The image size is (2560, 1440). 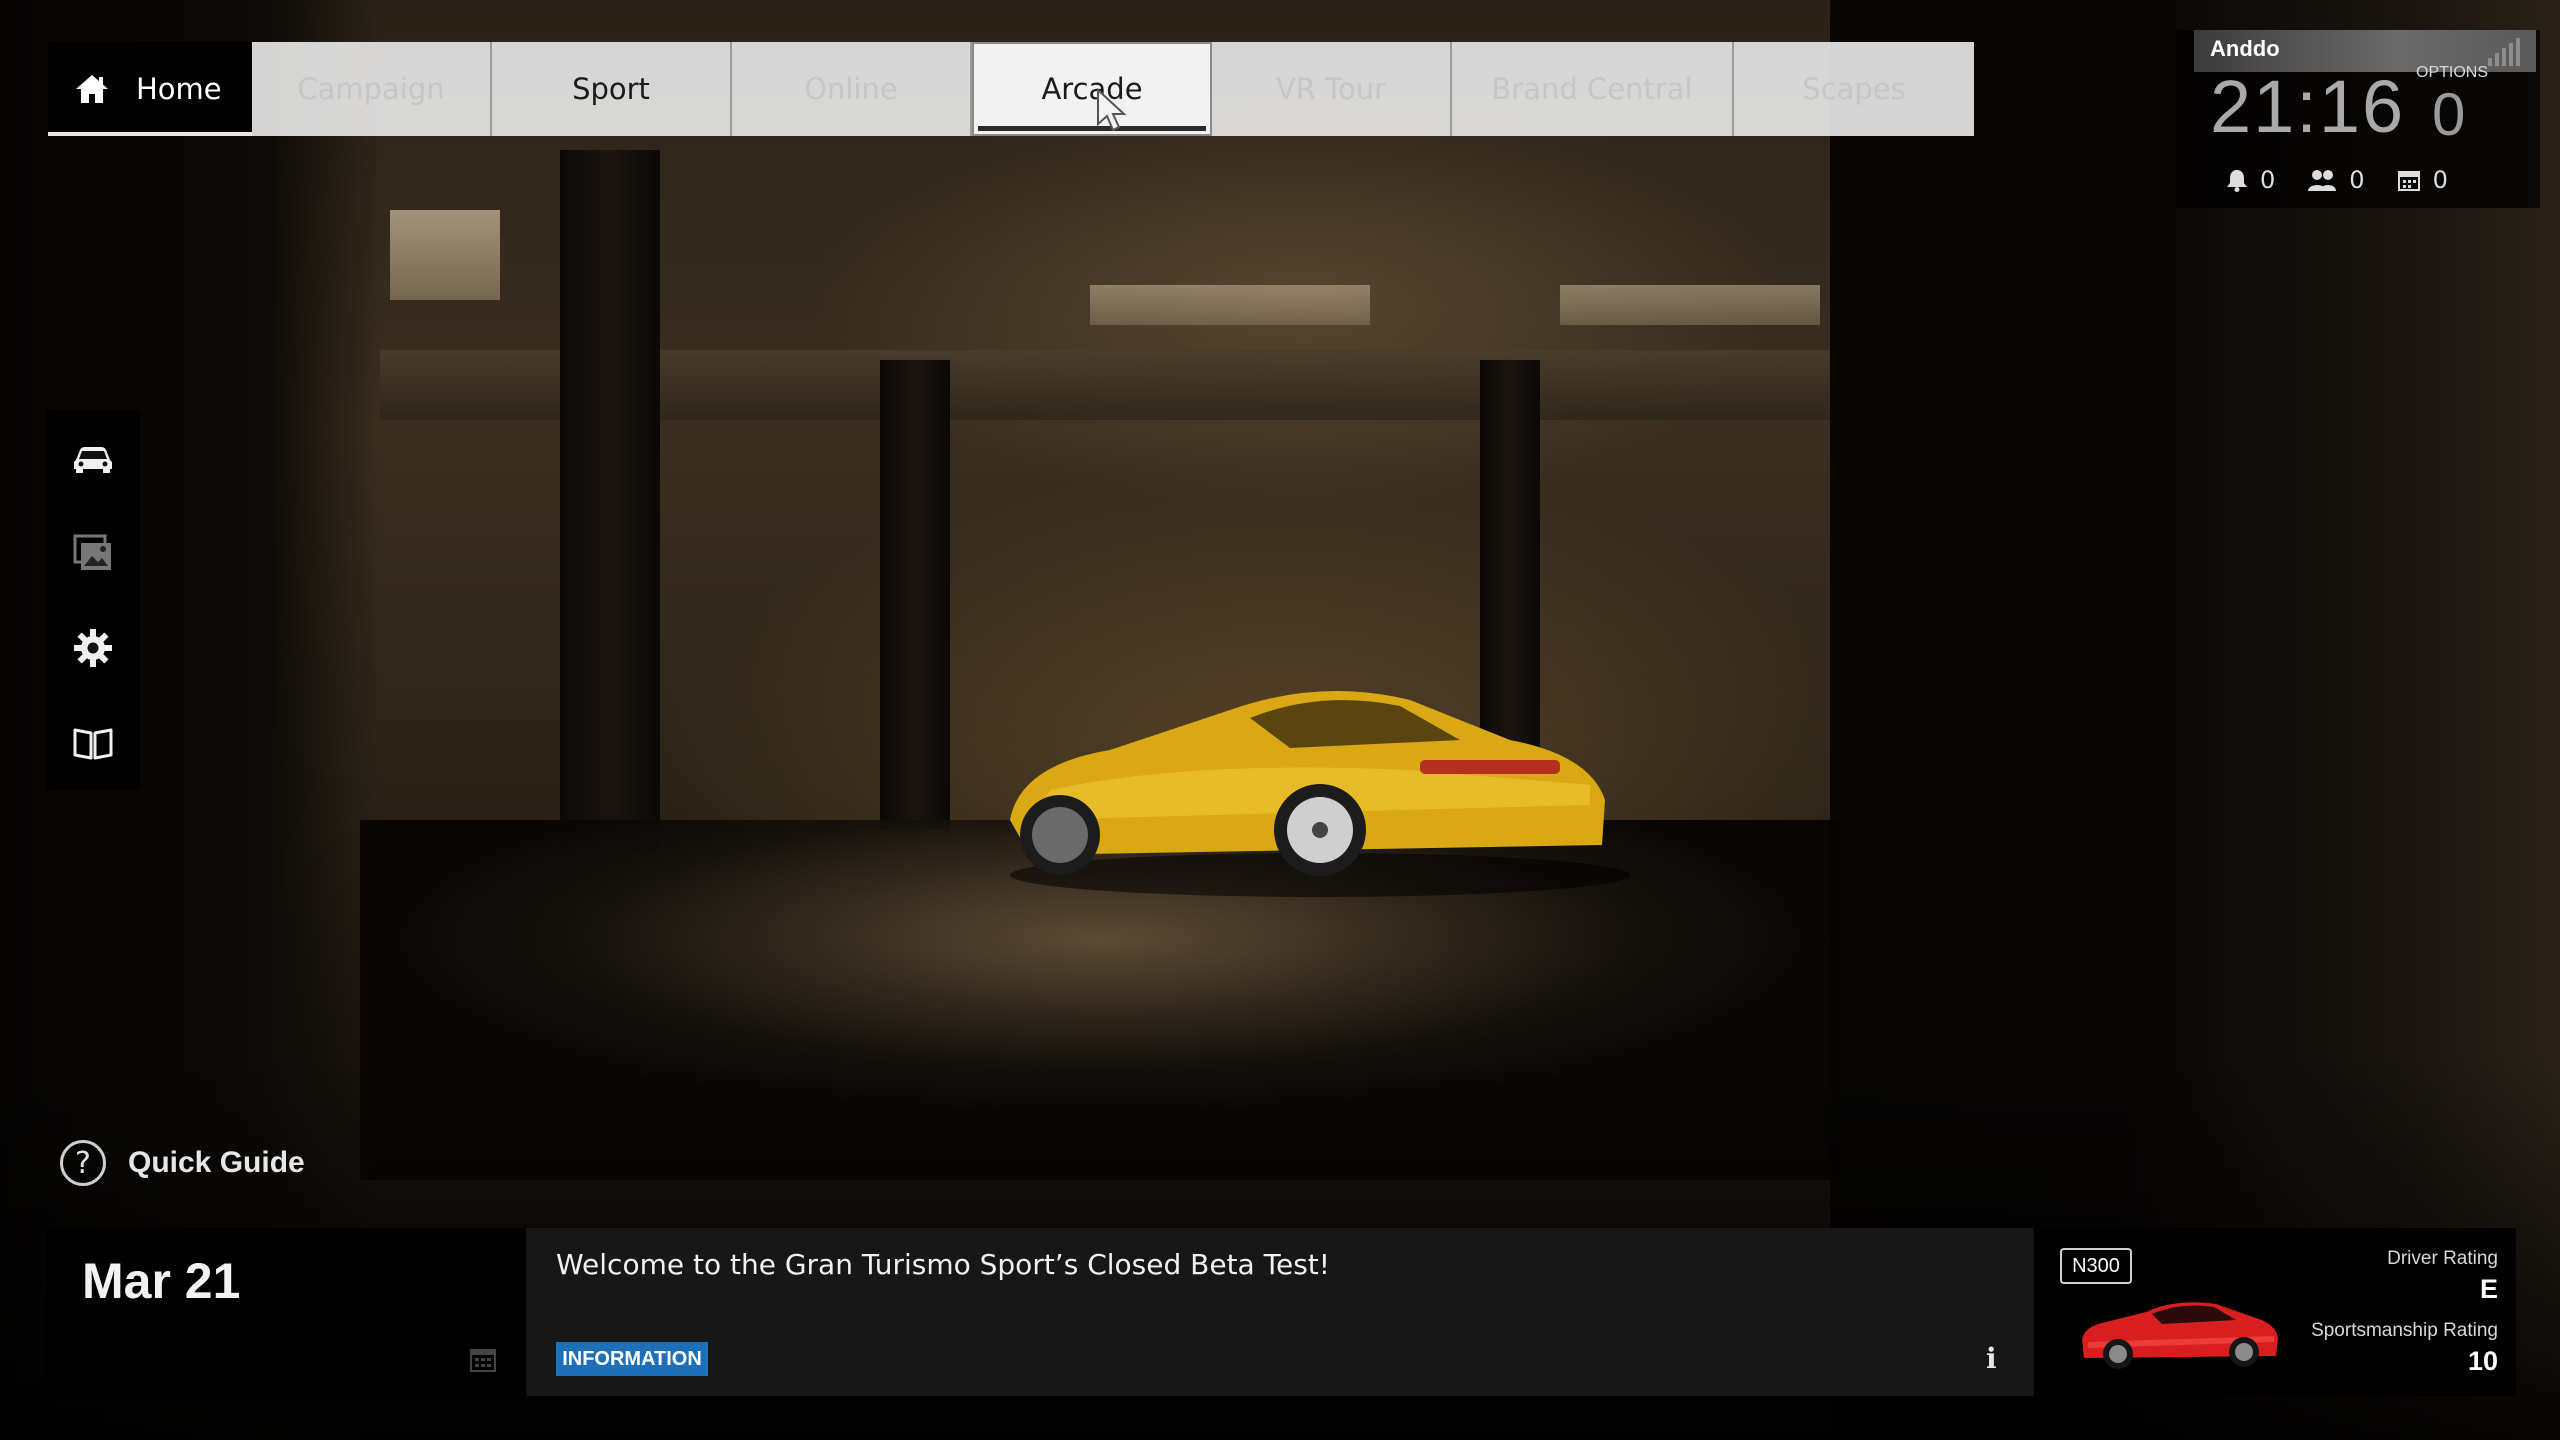 I want to click on notifications-count: 0, so click(x=2268, y=180).